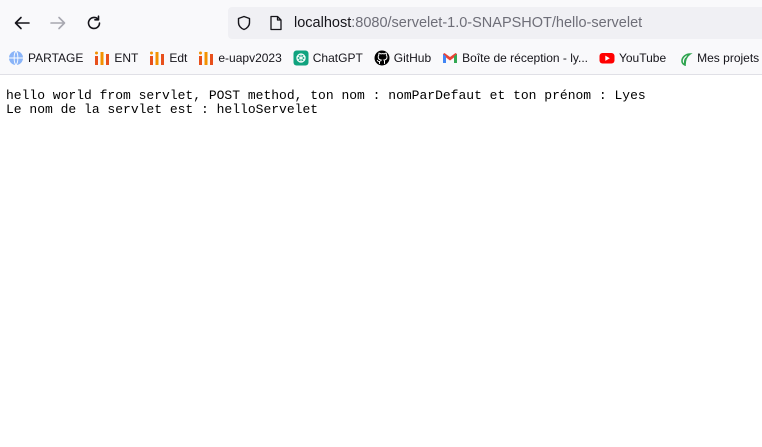  What do you see at coordinates (162, 109) in the screenshot?
I see `servlet-name-text: Le nom de la servlet est : helloServelet` at bounding box center [162, 109].